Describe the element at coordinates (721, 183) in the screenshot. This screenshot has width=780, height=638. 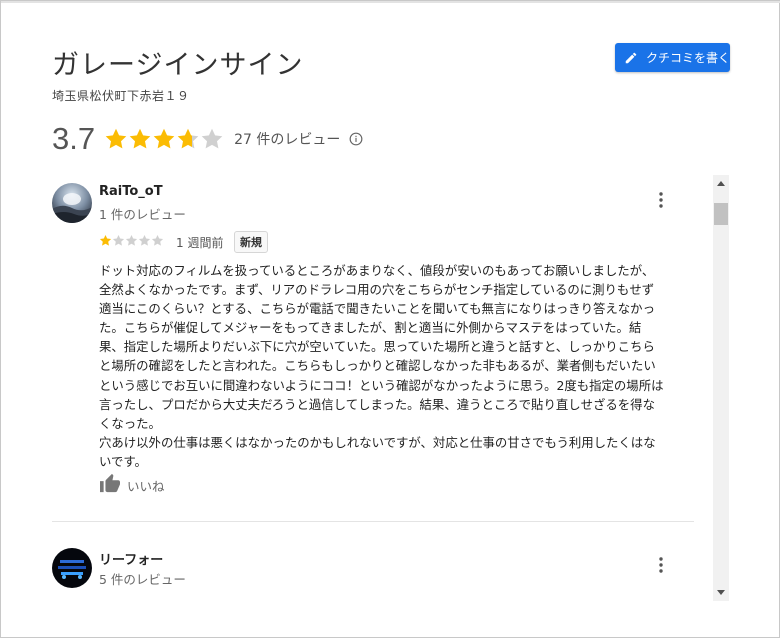
I see `scroll-up-arrow-icon` at that location.